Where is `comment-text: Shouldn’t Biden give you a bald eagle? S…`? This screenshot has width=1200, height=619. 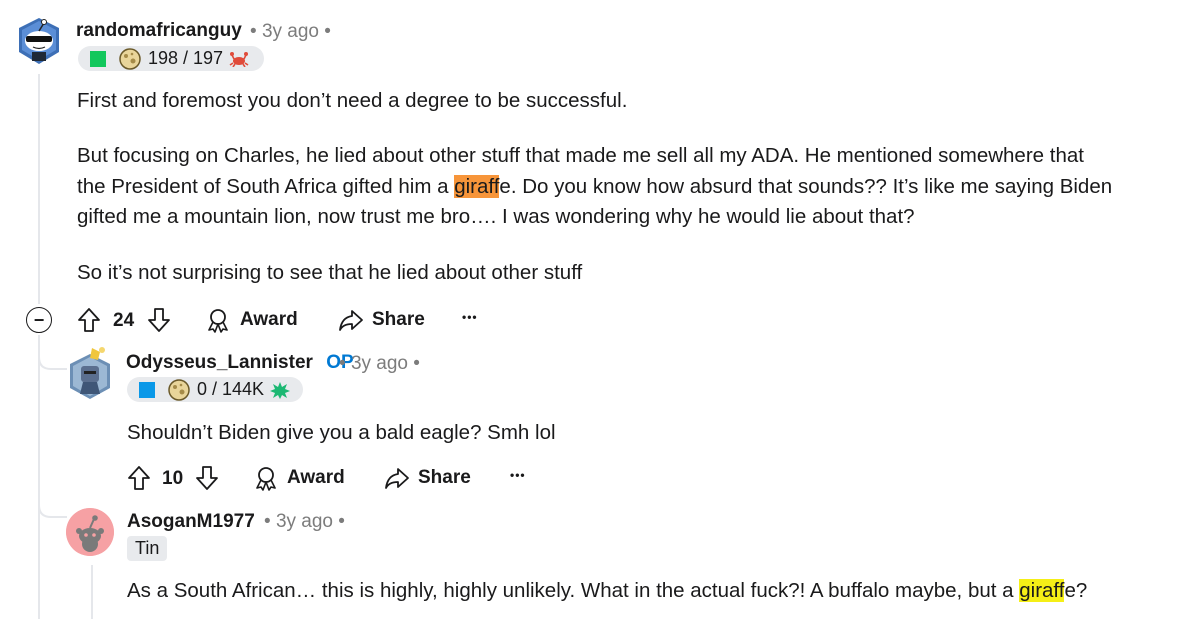
comment-text: Shouldn’t Biden give you a bald eagle? S… is located at coordinates (341, 432).